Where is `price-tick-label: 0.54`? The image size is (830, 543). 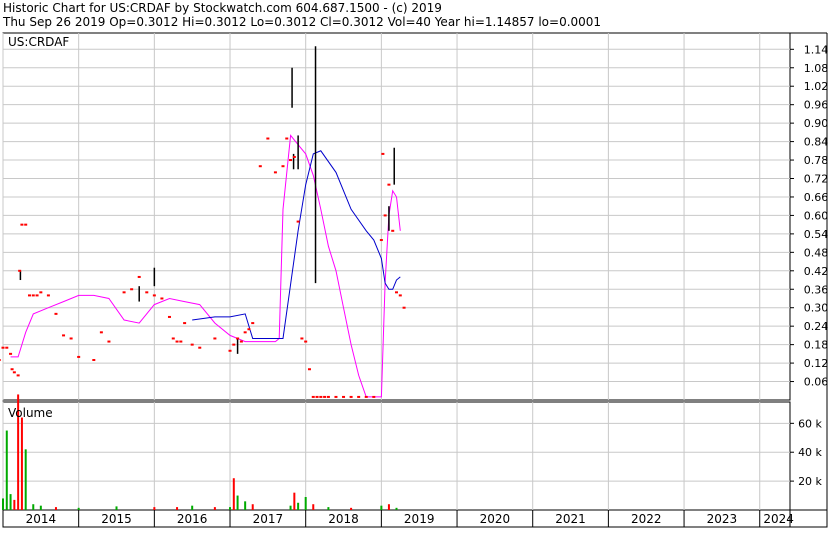
price-tick-label: 0.54 is located at coordinates (816, 234).